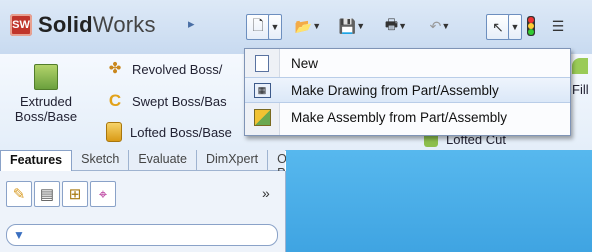 The image size is (592, 252). I want to click on property-manager-icon: ▤, so click(47, 194).